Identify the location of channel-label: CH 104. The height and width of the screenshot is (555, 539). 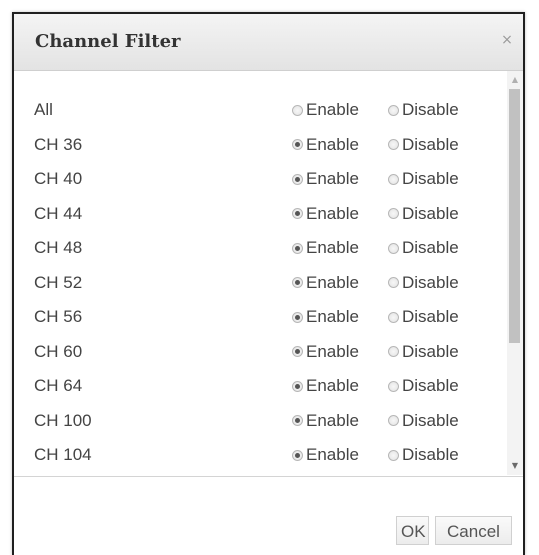
(63, 454).